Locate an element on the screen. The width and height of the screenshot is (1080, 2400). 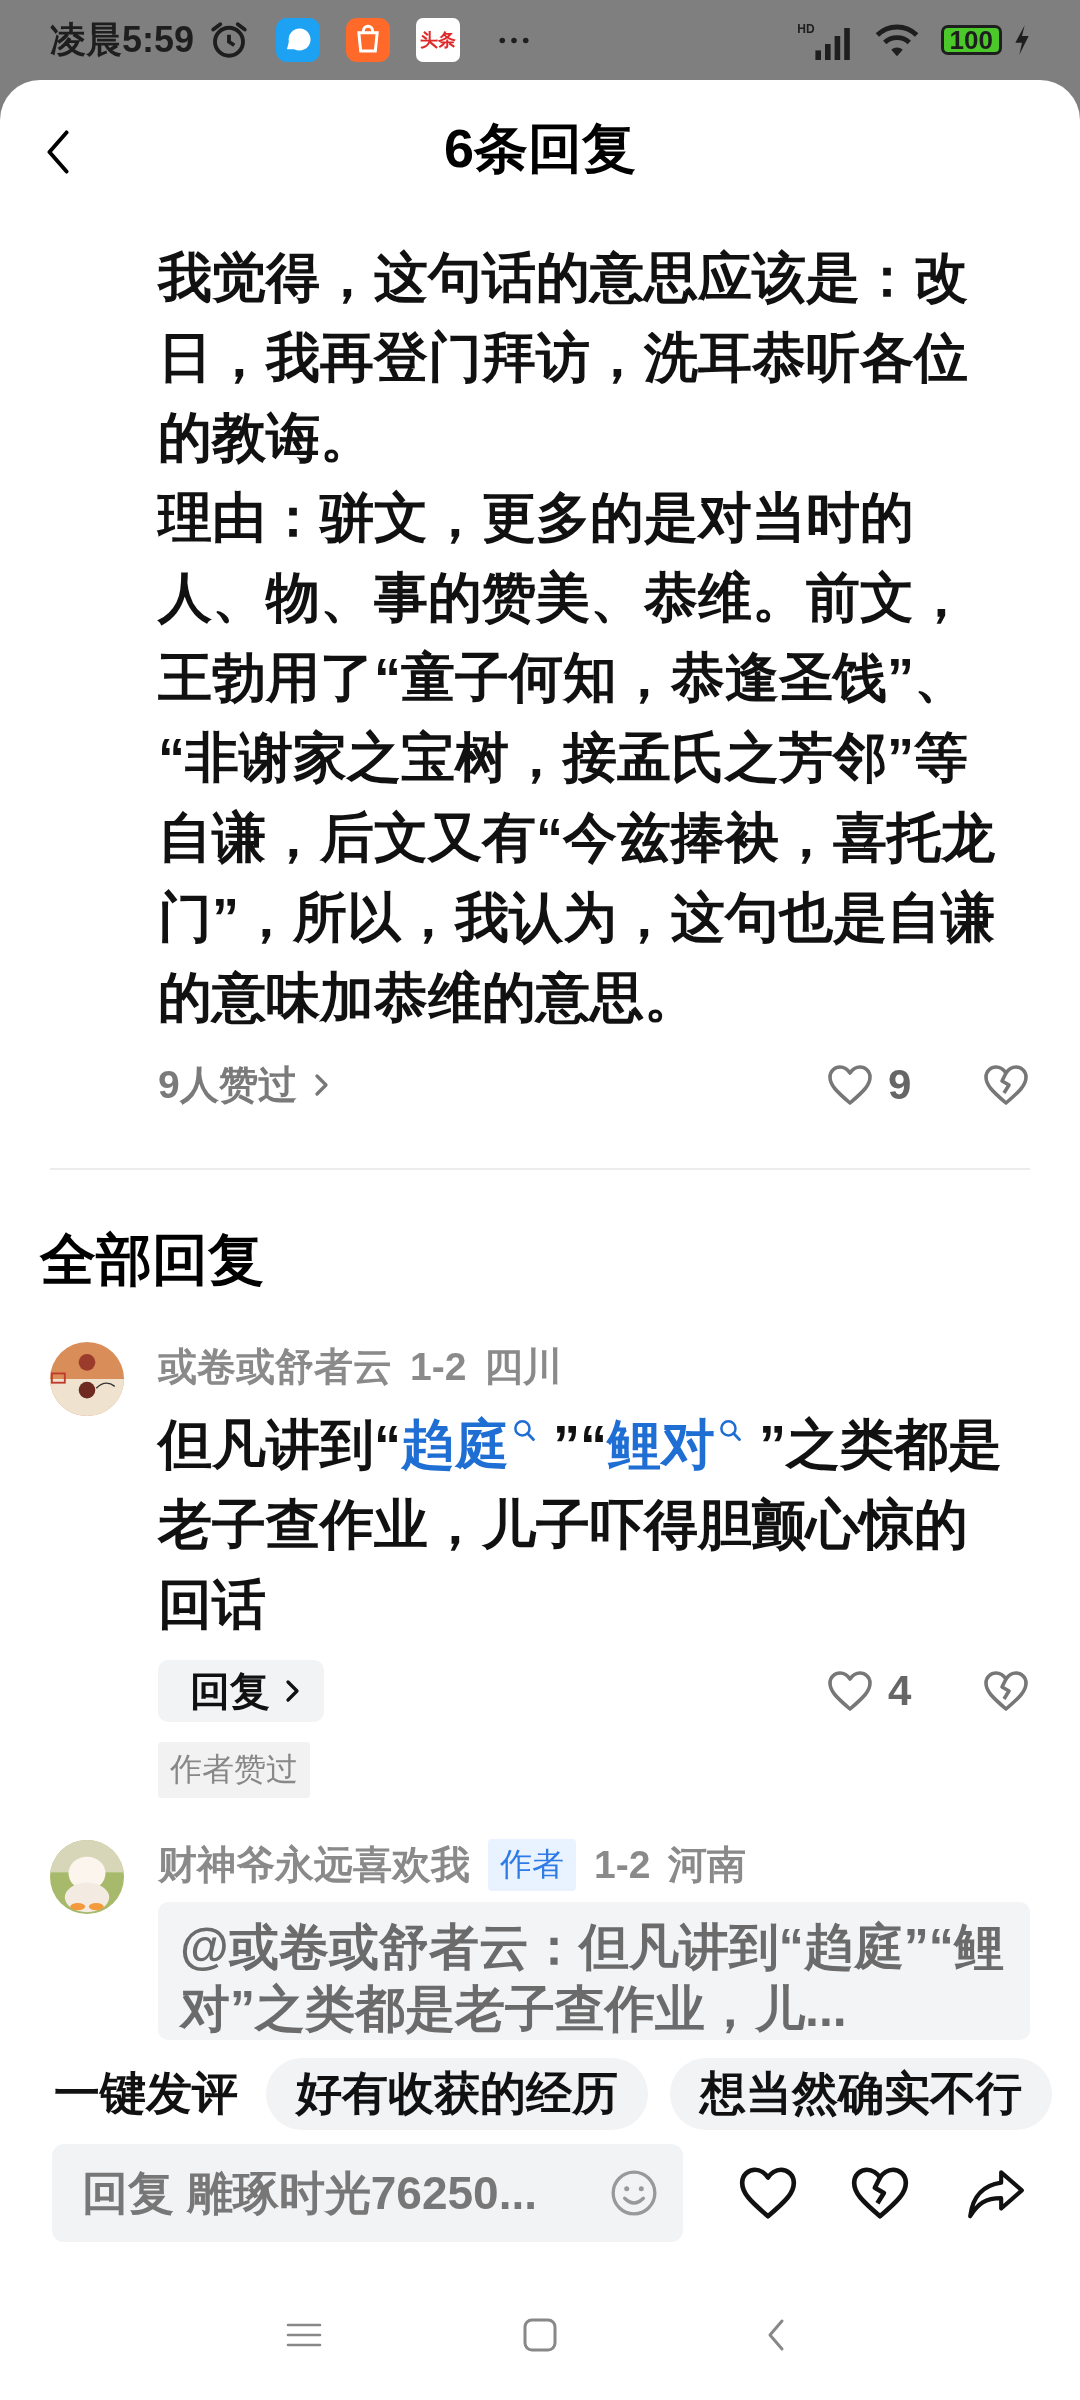
comment-text: 门”，所以，我认为，这句也是自谦 is located at coordinates (577, 917).